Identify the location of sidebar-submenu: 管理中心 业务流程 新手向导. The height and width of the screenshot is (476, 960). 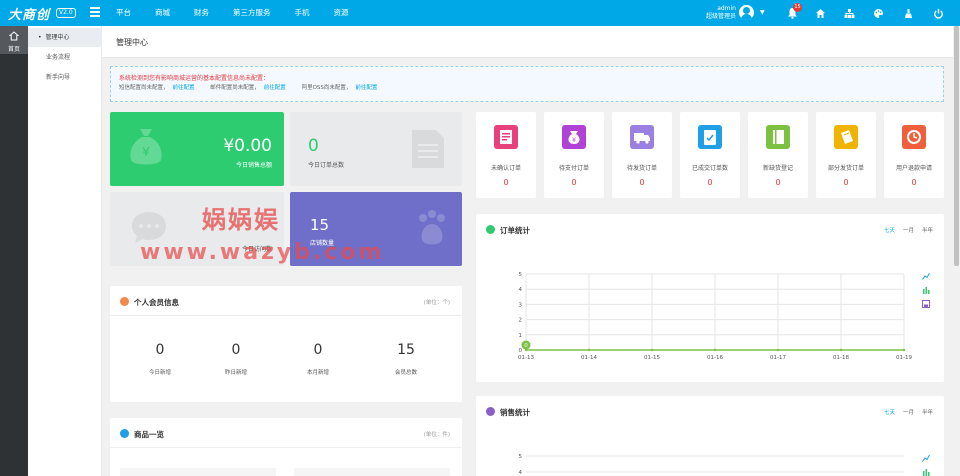
(65, 251).